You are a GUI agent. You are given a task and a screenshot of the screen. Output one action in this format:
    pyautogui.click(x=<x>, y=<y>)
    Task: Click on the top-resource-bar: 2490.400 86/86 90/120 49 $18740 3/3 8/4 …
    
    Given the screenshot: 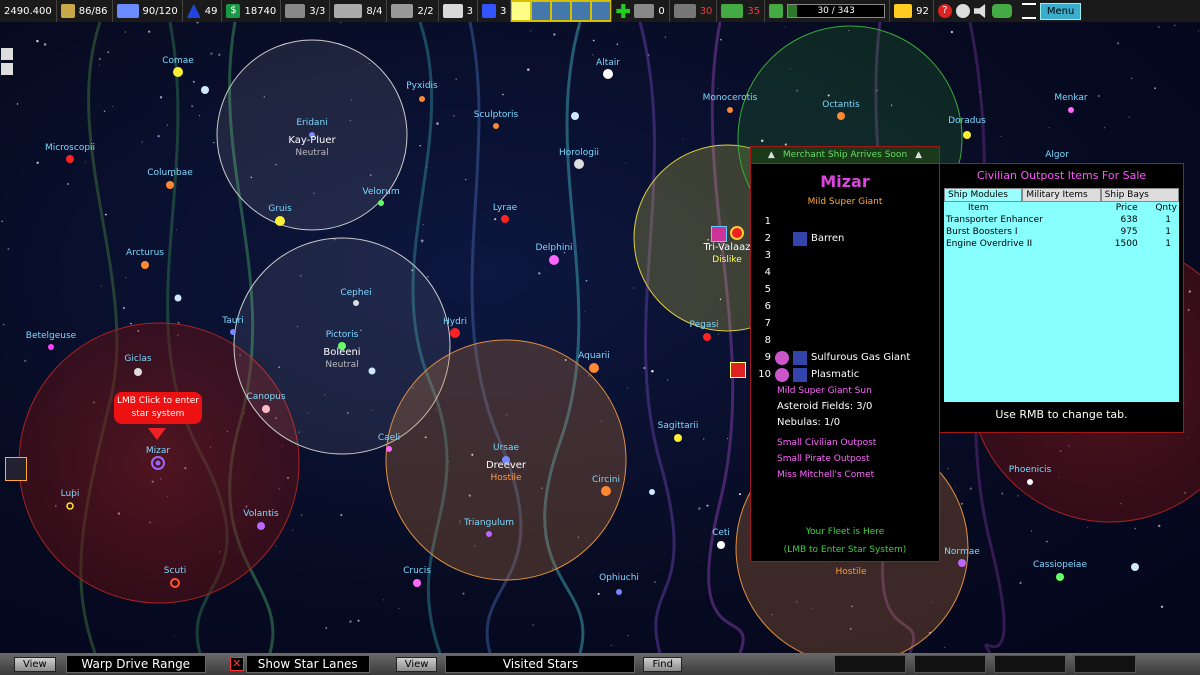 What is the action you would take?
    pyautogui.click(x=600, y=11)
    